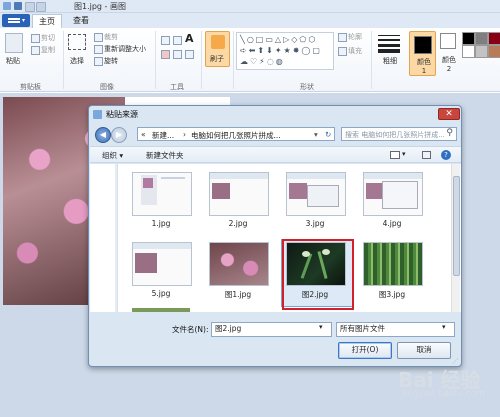  I want to click on eraser-icon, so click(165, 54).